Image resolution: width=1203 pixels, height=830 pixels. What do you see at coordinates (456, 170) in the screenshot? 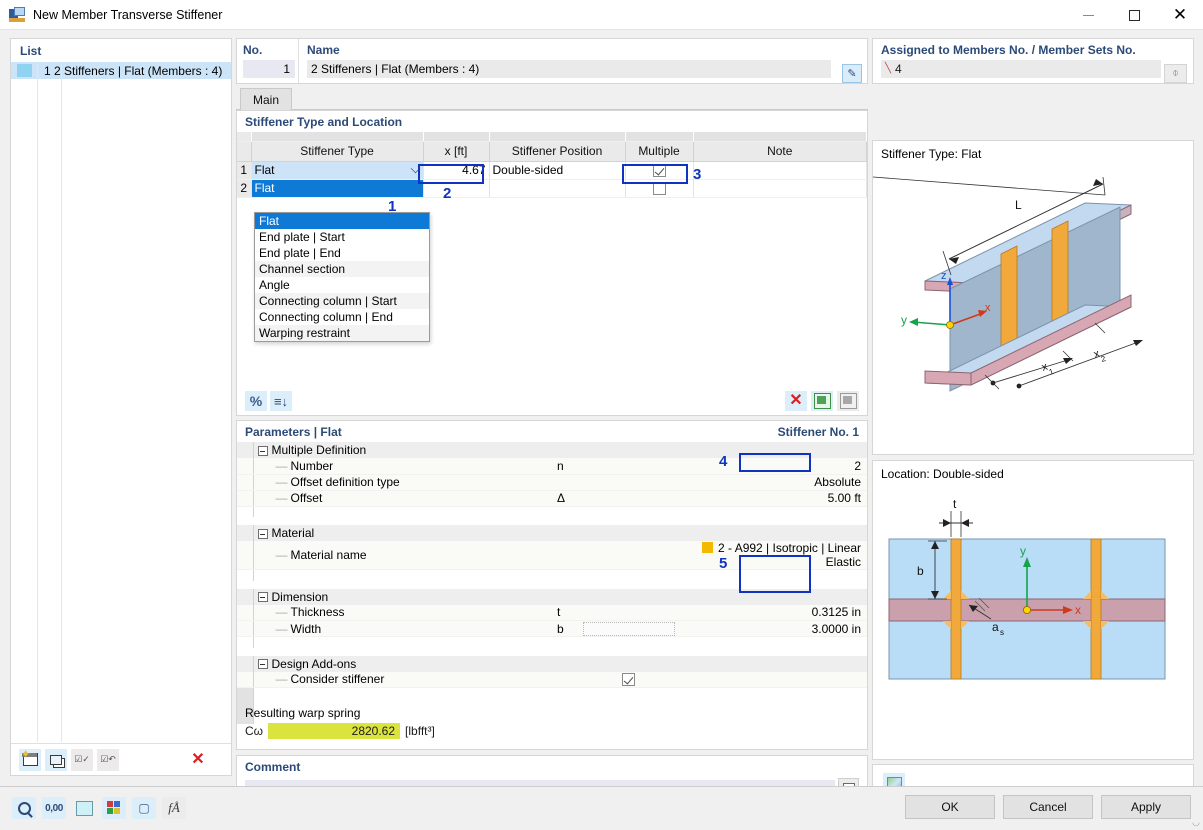
I see `x-position-cell: 4.67` at bounding box center [456, 170].